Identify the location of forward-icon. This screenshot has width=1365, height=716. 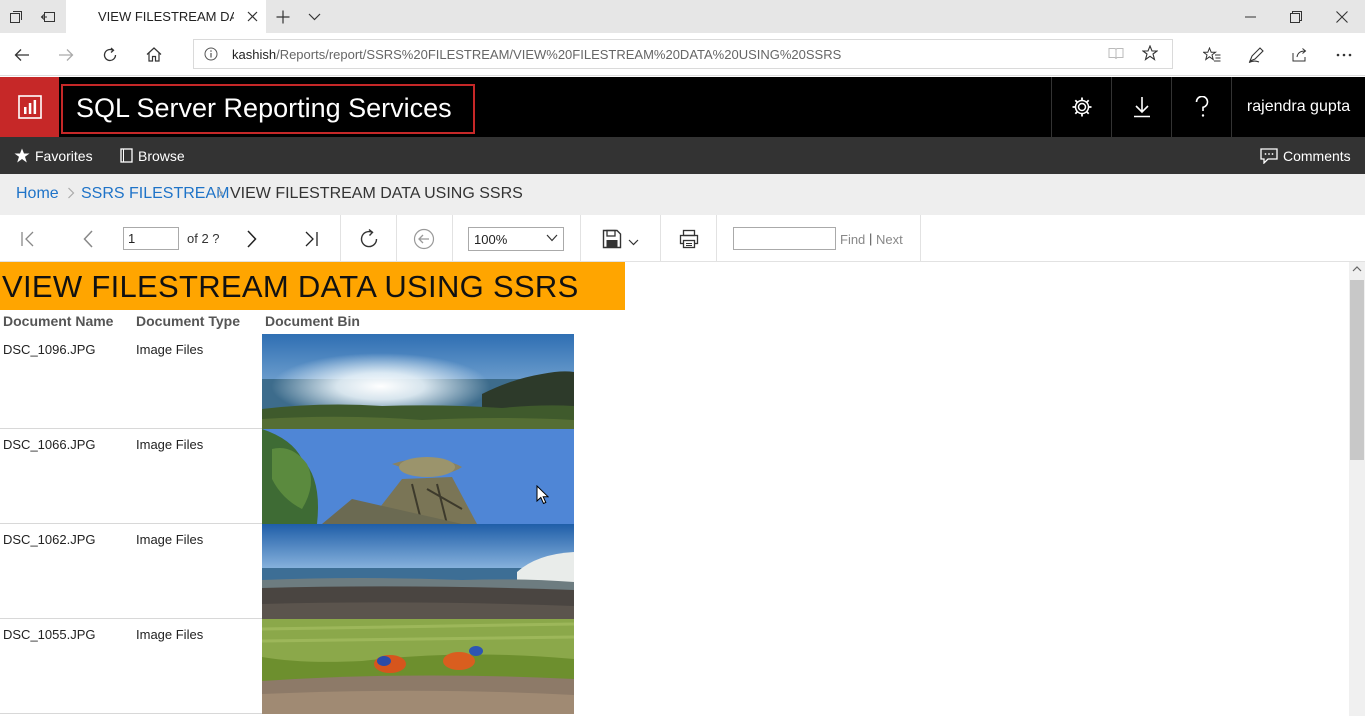
(66, 54).